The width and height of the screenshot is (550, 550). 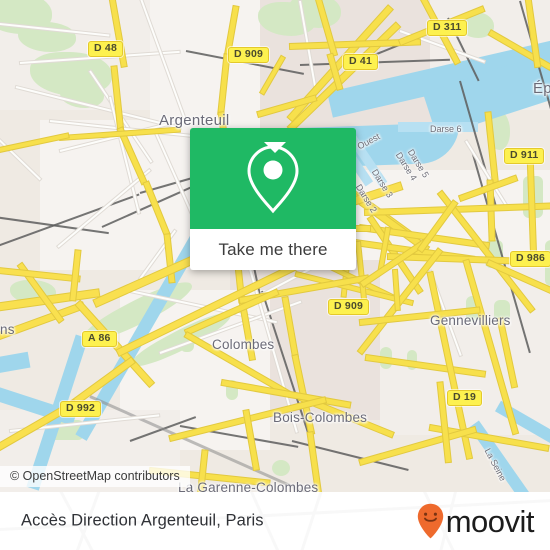 I want to click on road-shield: D 48, so click(x=105, y=49).